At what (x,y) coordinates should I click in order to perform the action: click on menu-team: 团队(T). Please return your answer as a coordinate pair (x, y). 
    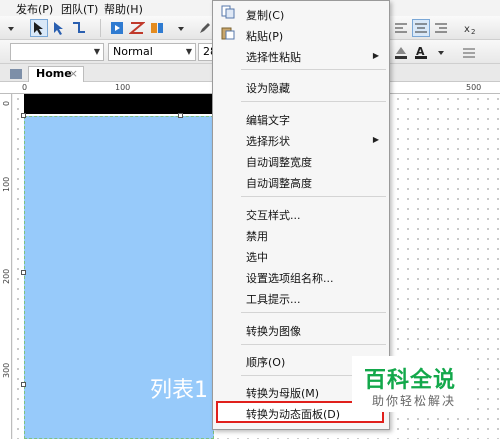
    Looking at the image, I should click on (79, 9).